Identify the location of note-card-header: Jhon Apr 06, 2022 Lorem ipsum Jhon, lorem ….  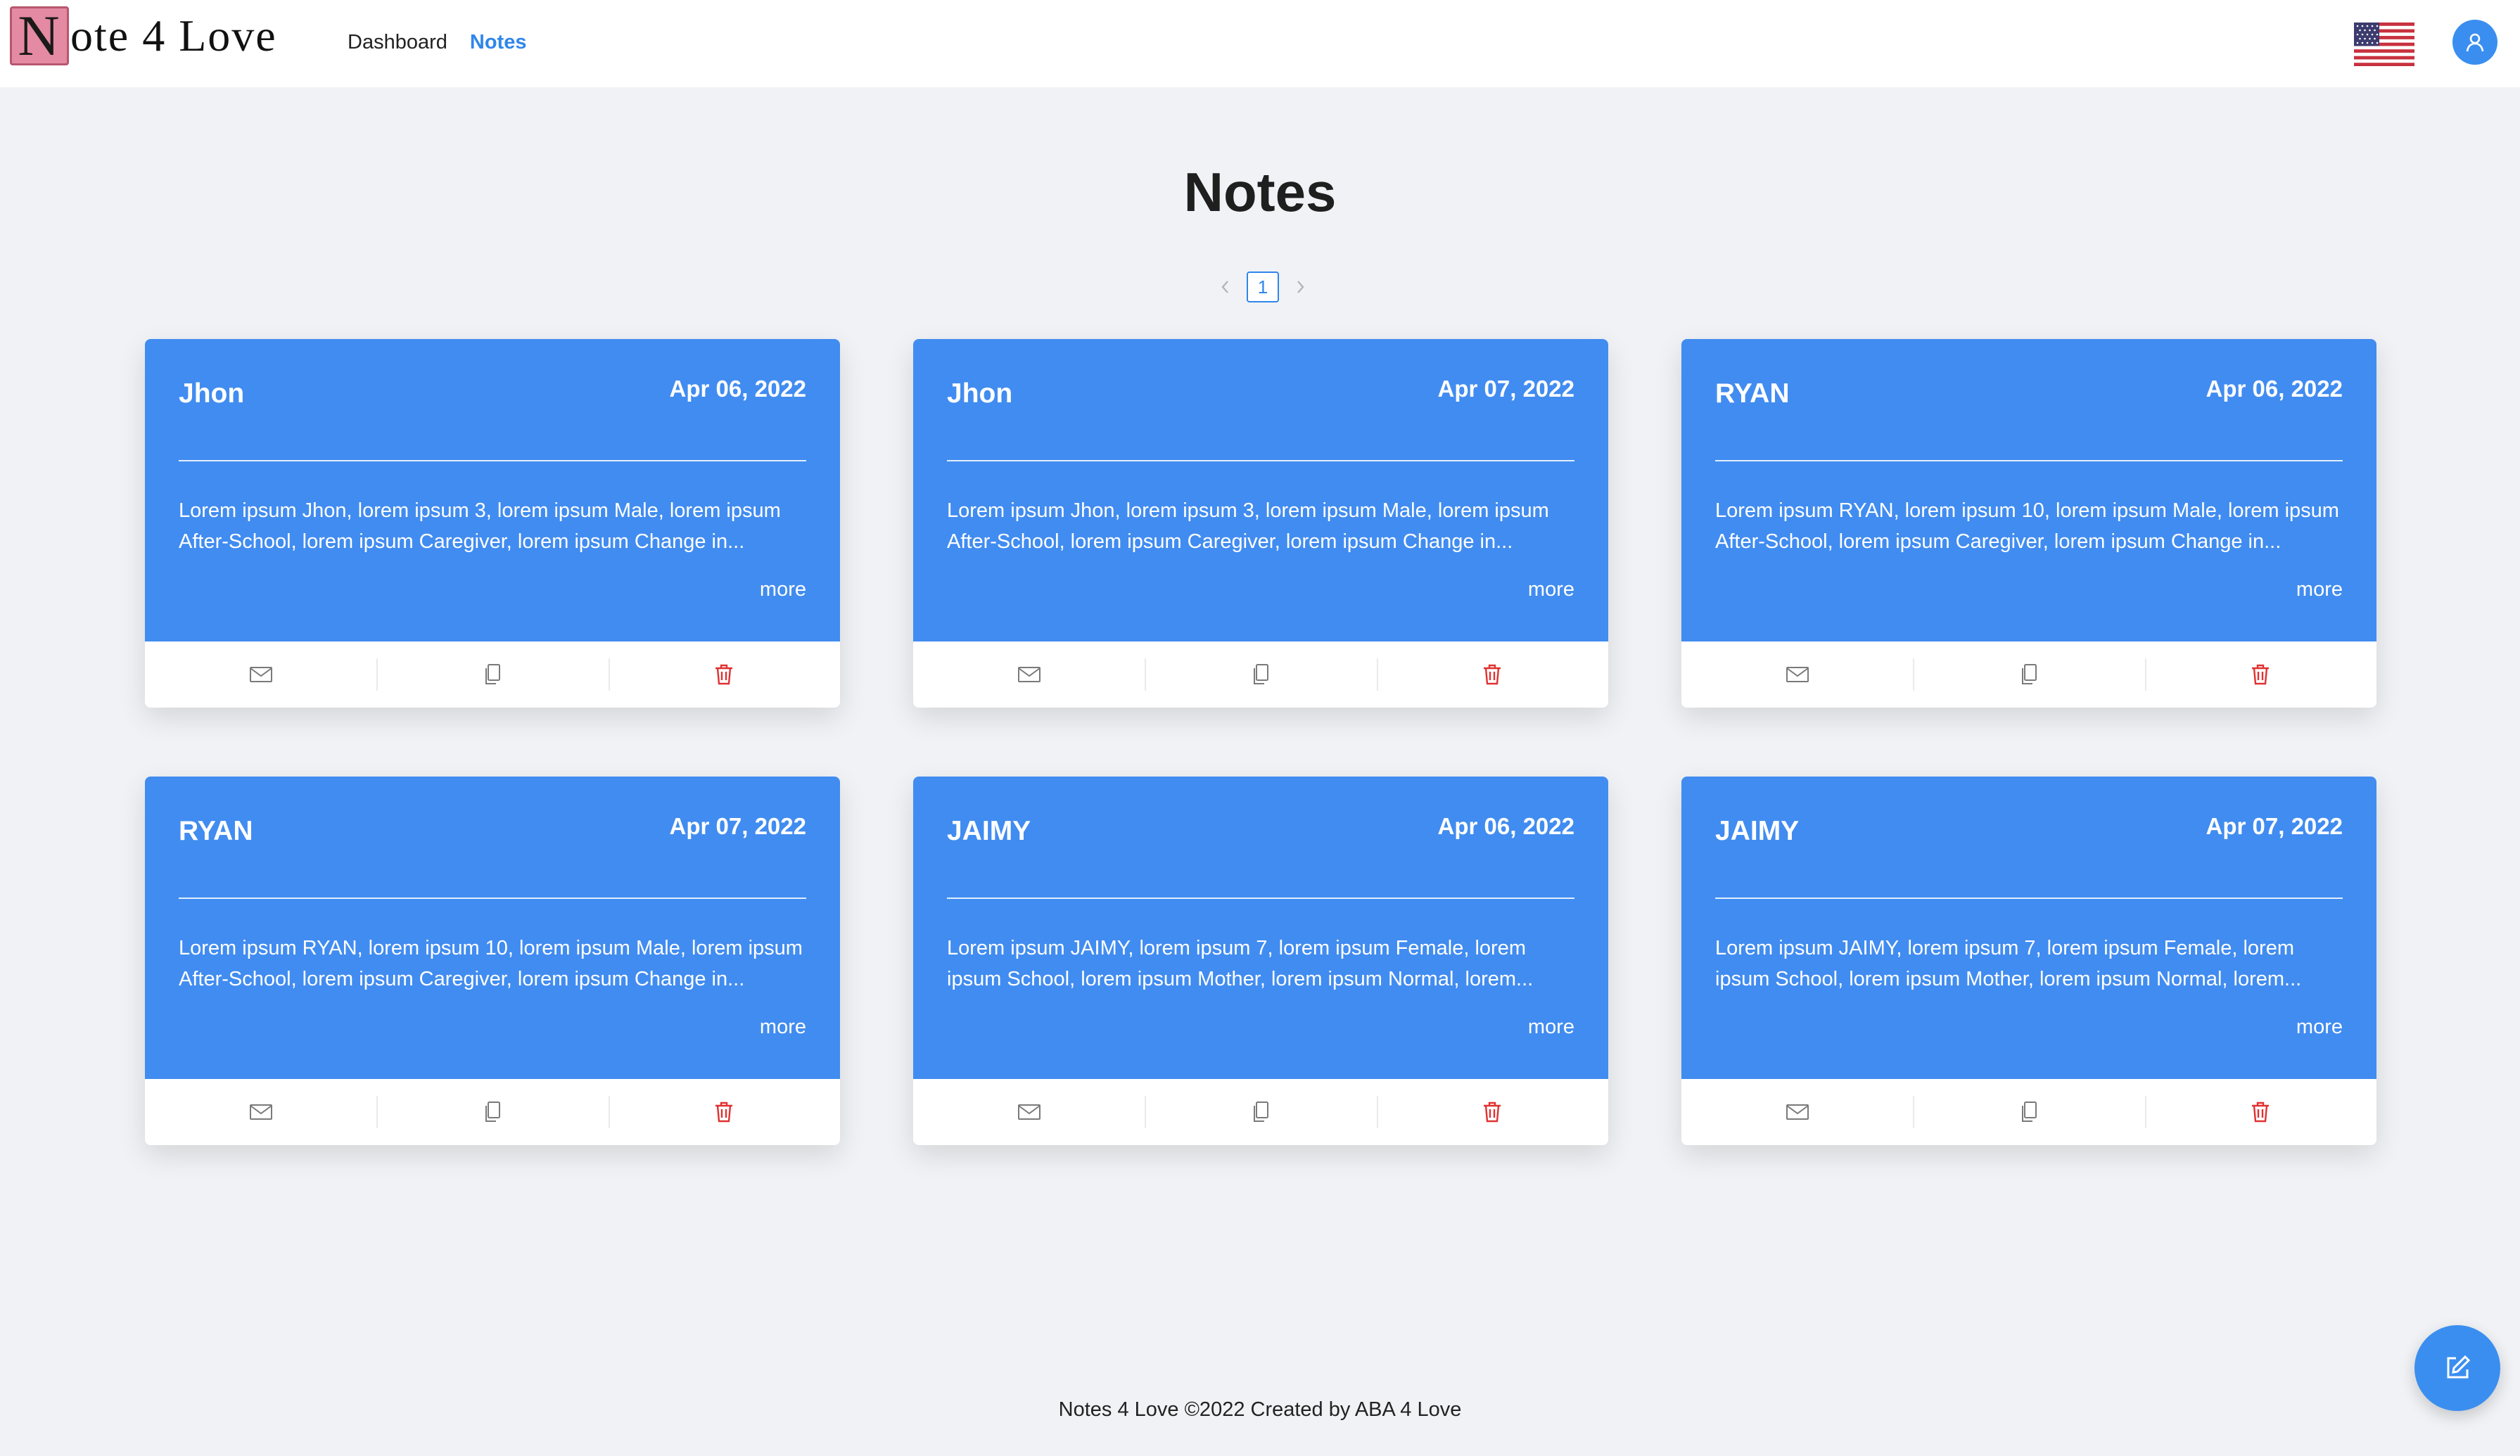
(493, 490).